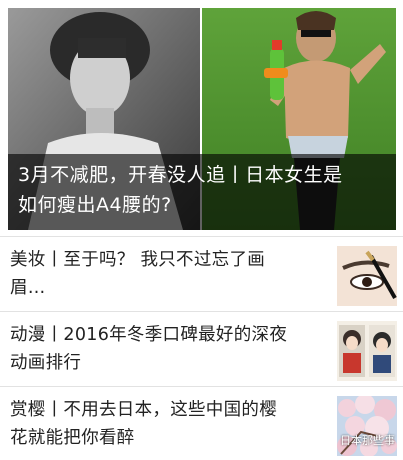 The height and width of the screenshot is (460, 403). I want to click on article-title-line-2: 动画排行, so click(46, 363).